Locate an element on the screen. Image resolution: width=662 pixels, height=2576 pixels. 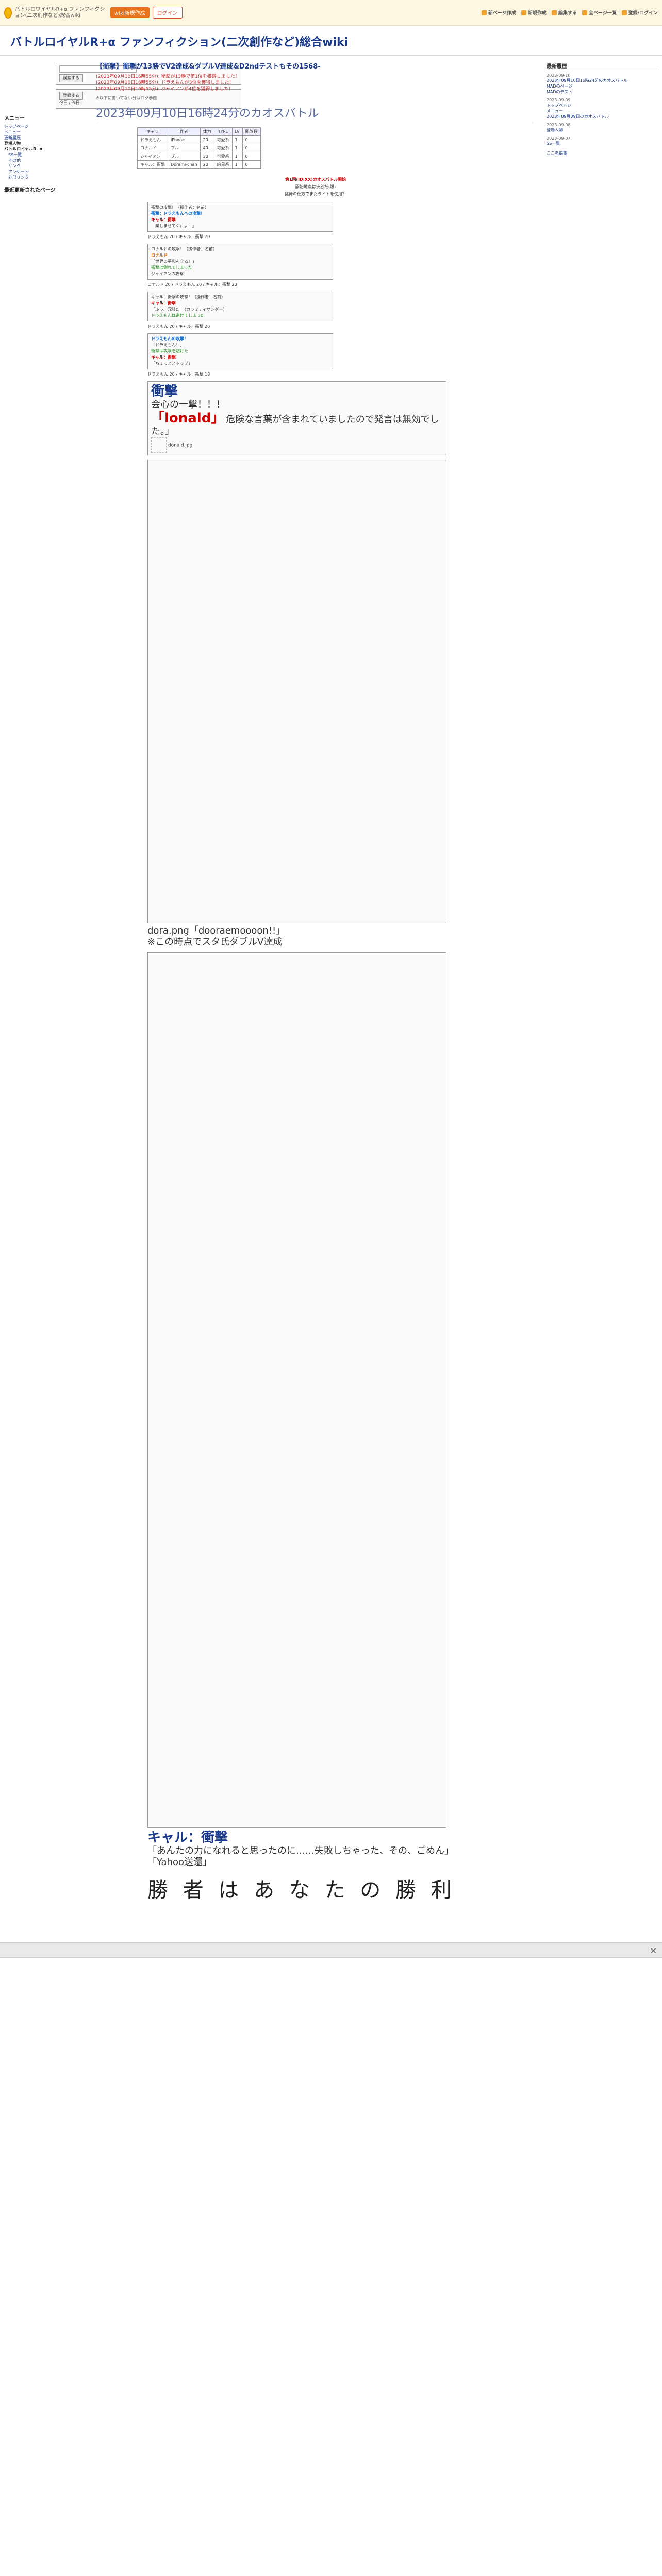
menu-item: バトルロイヤルR+α is located at coordinates (44, 149).